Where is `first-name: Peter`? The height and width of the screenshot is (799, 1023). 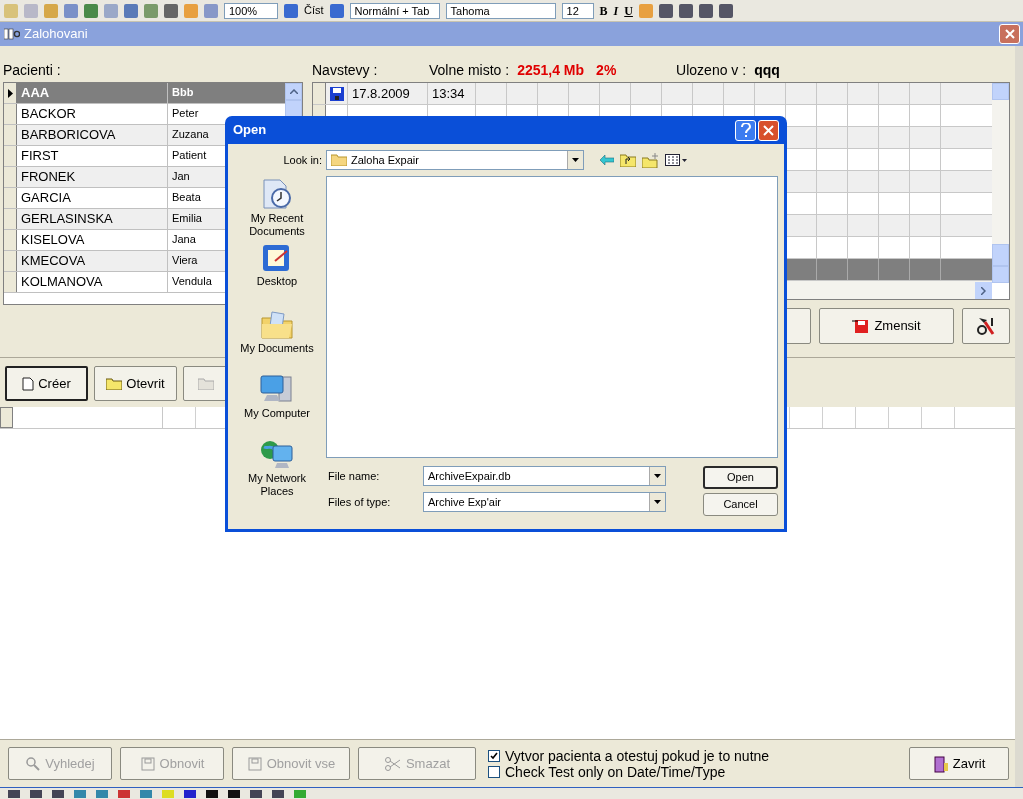
first-name: Peter is located at coordinates (185, 113).